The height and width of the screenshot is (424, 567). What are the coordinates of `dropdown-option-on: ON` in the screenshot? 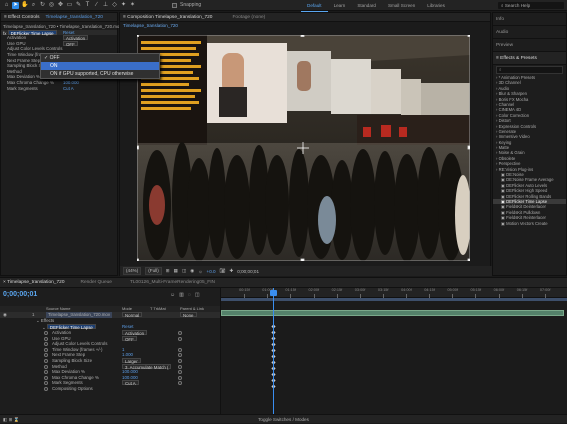 It's located at (100, 66).